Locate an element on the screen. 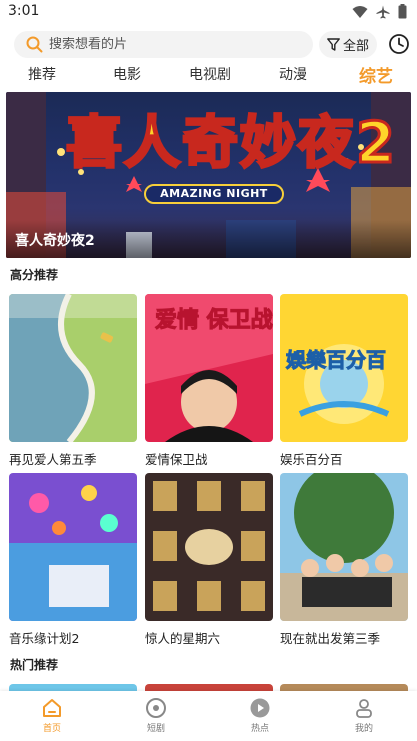  banner-subtitle-art: AMAZING NIGHT is located at coordinates (214, 194).